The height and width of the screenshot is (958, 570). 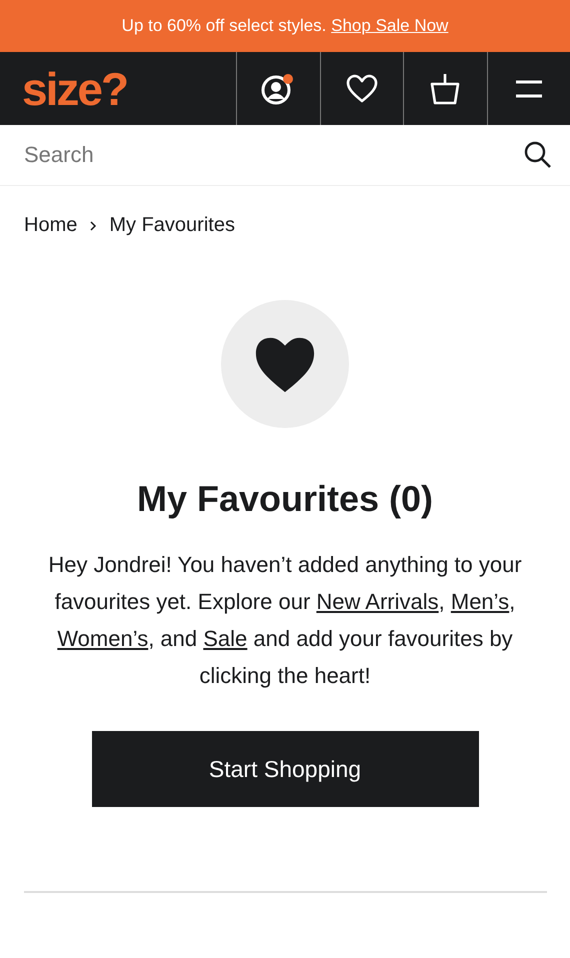 What do you see at coordinates (529, 89) in the screenshot?
I see `menu-icon` at bounding box center [529, 89].